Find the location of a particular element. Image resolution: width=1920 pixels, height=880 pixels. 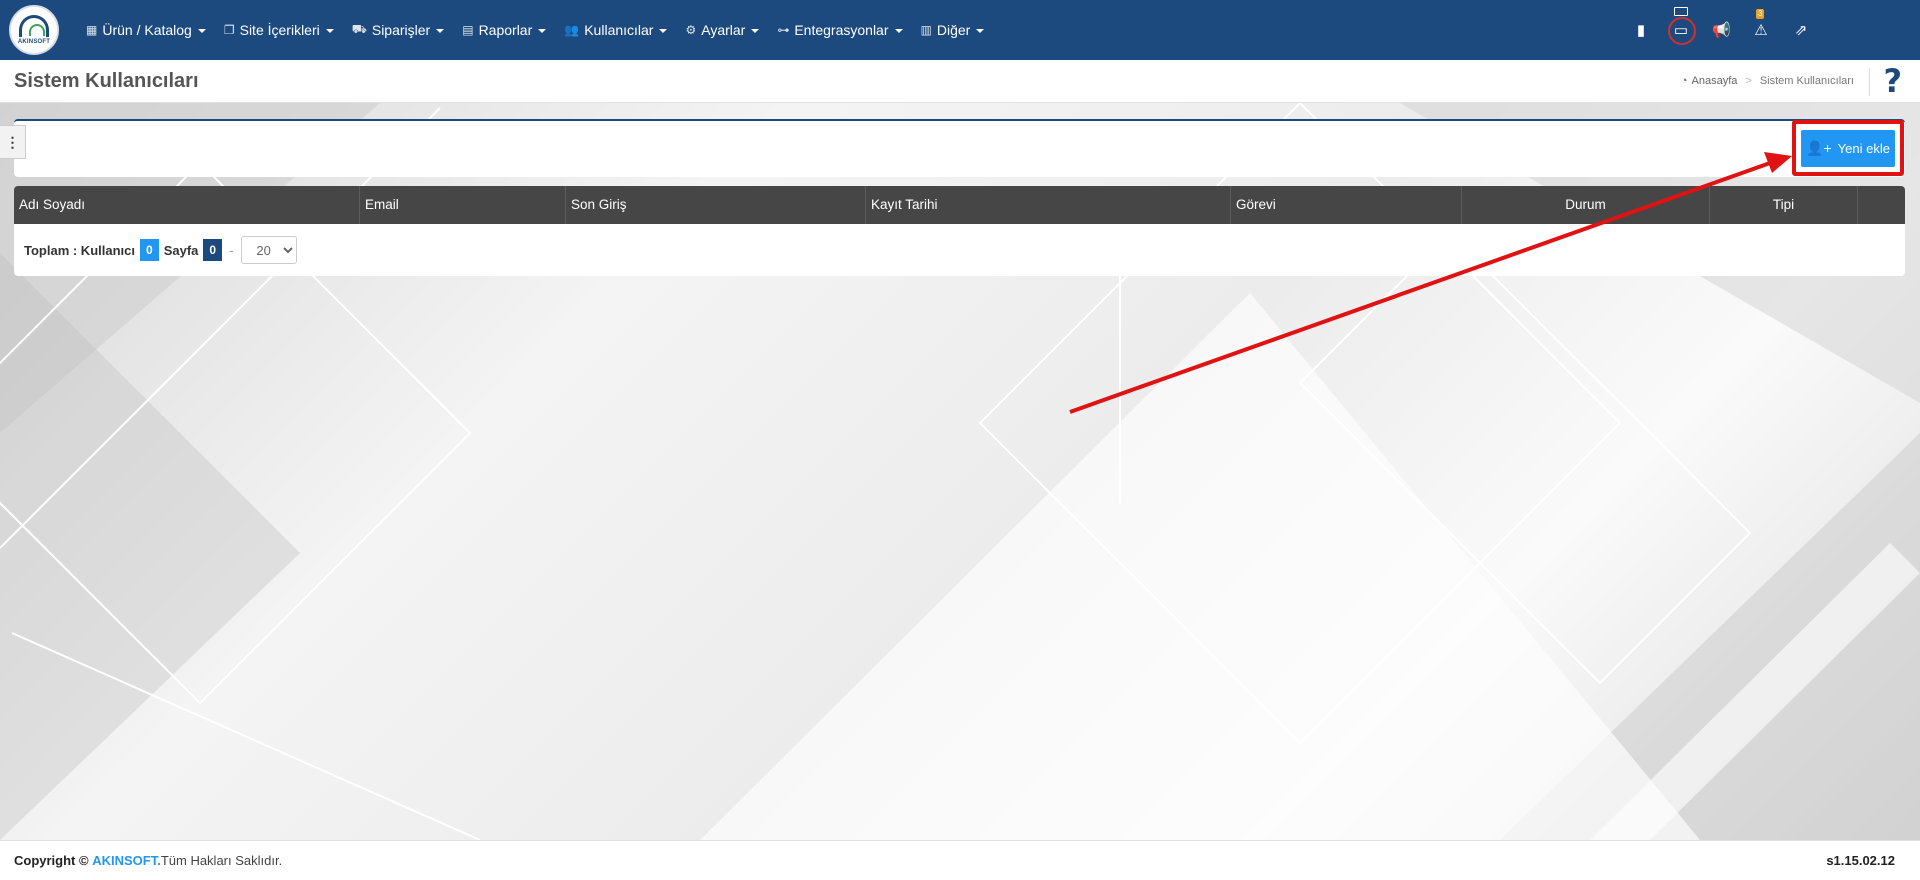

menu-ayarlar: ⚙ Ayarlar is located at coordinates (722, 30).